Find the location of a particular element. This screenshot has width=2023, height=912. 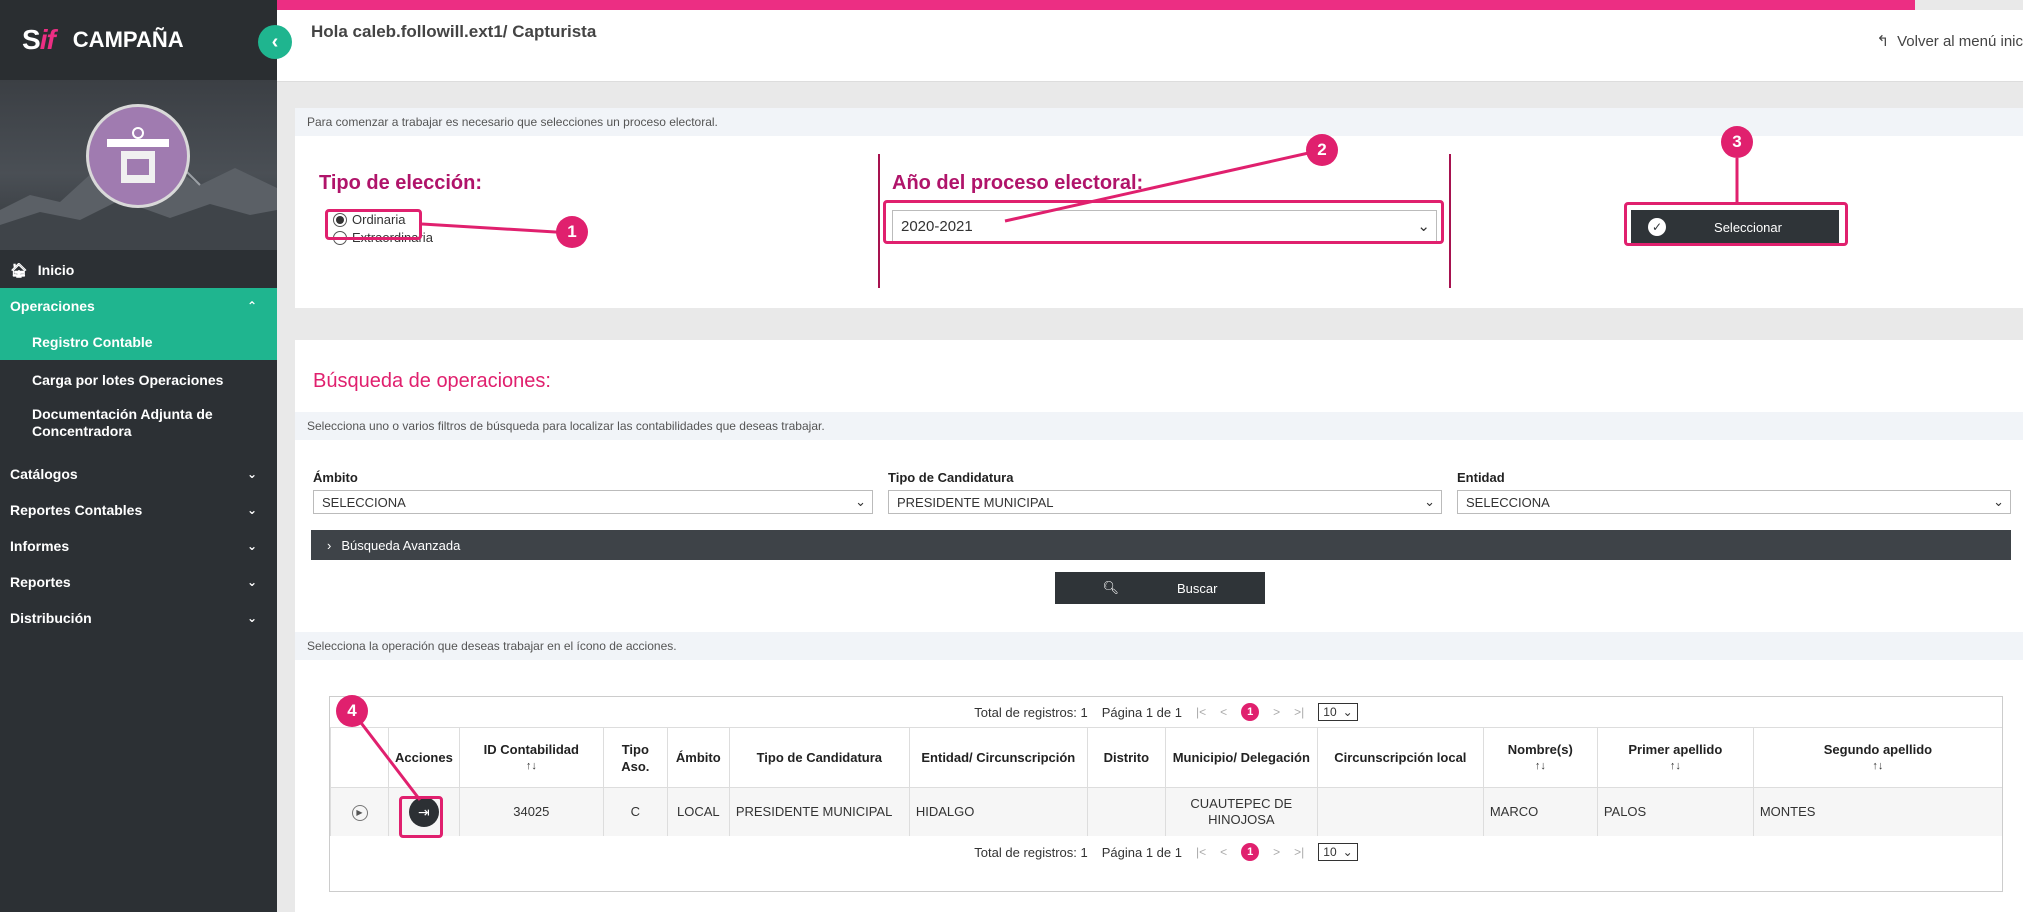

header-id-contabilidad: ID Contabilidad ↑↓ is located at coordinates (531, 757).